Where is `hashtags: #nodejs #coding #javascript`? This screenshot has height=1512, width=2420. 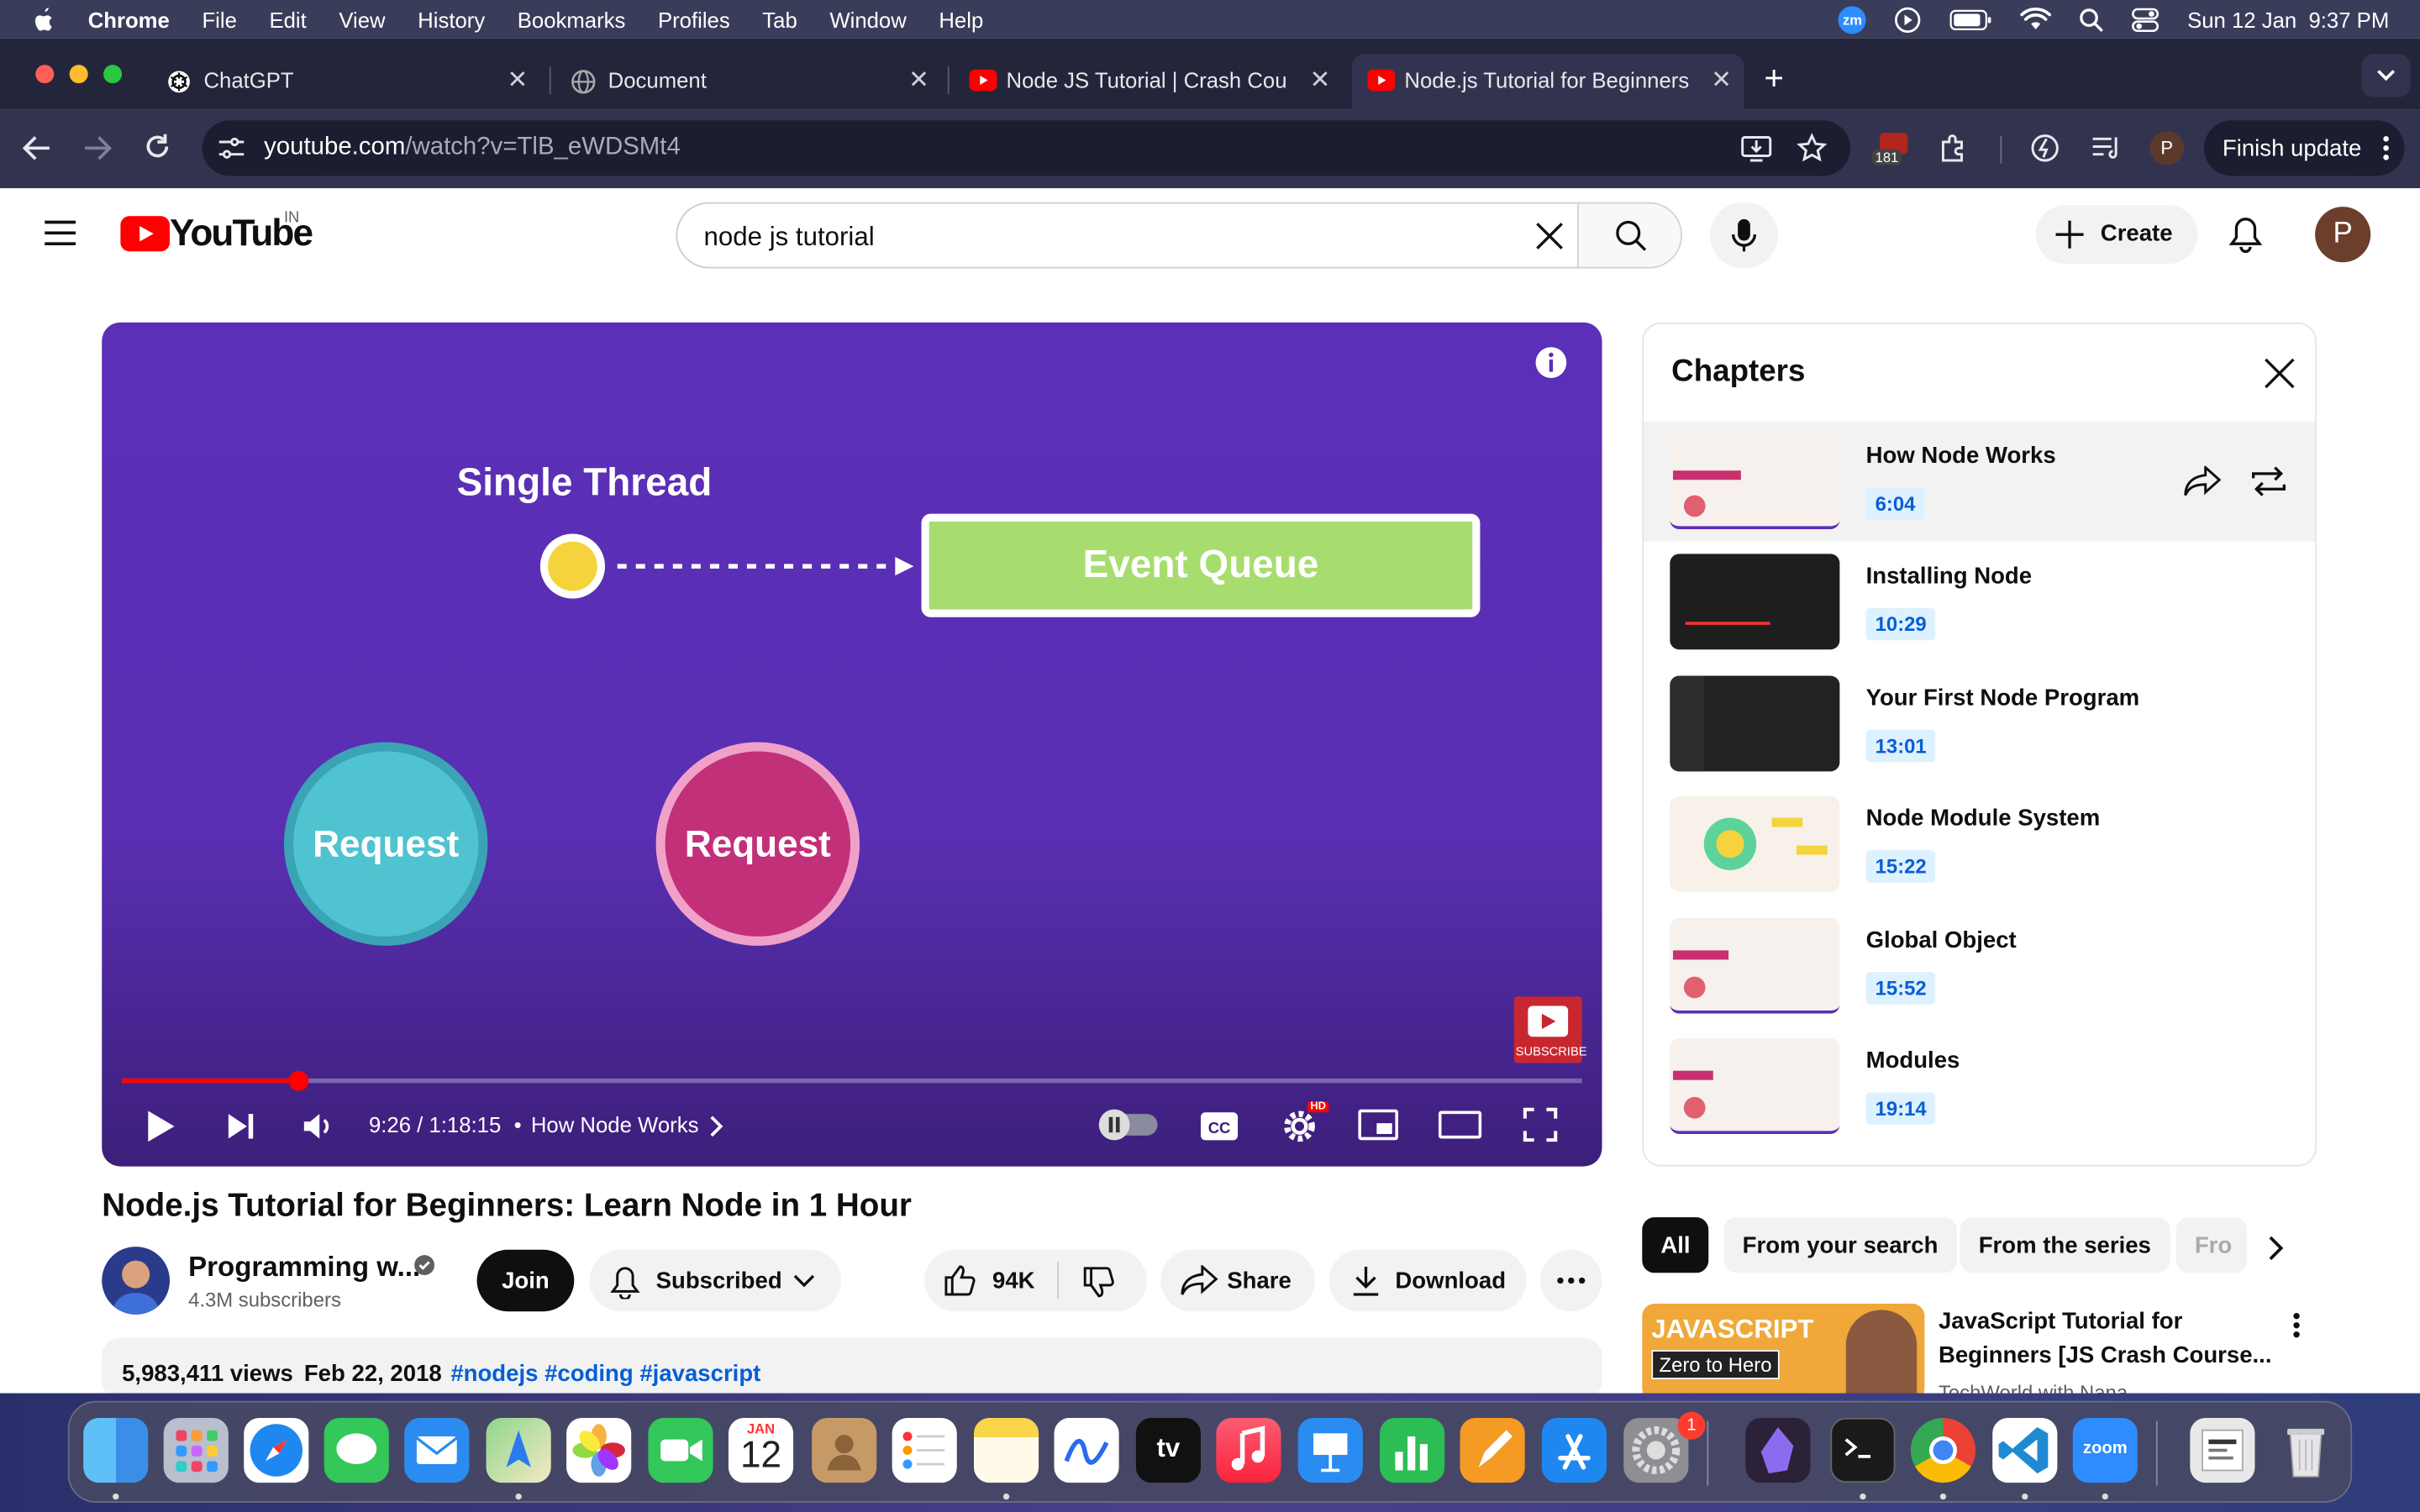
hashtags: #nodejs #coding #javascript is located at coordinates (605, 1374).